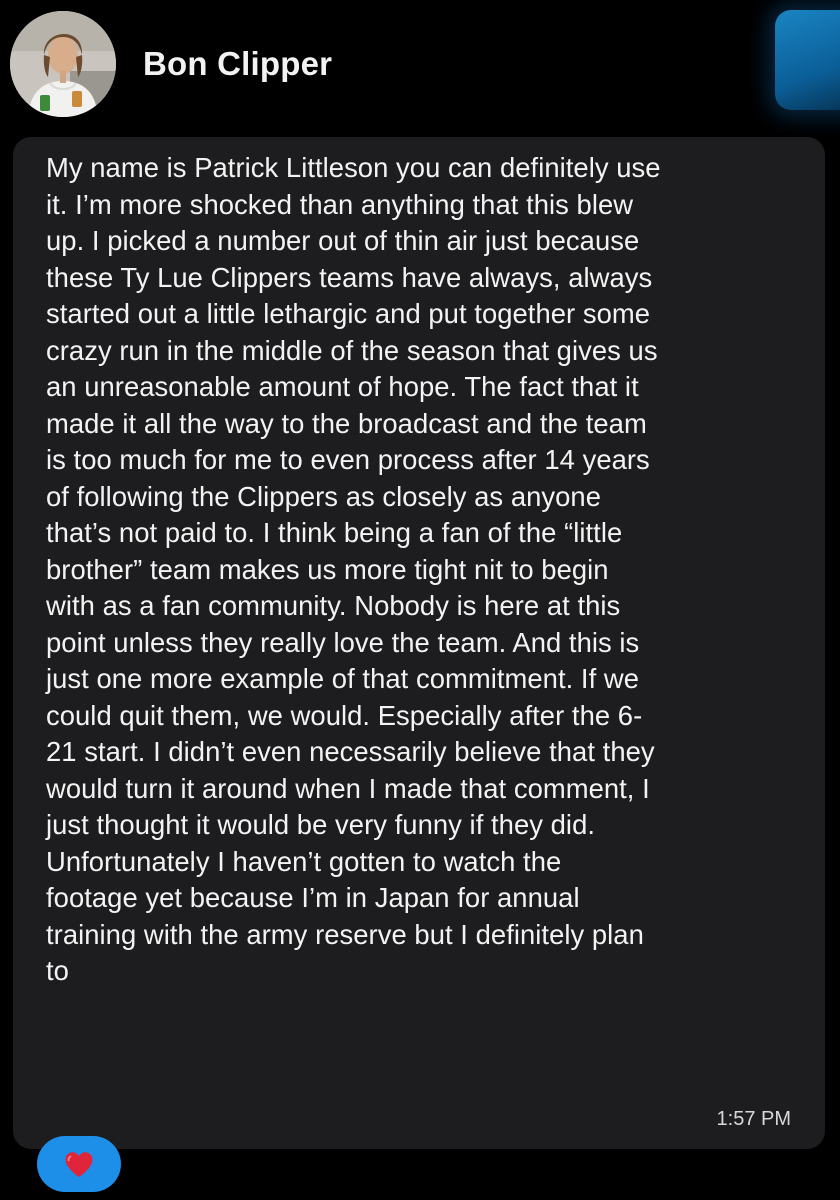 This screenshot has height=1200, width=840. I want to click on message-header: Bon Clipper, so click(171, 64).